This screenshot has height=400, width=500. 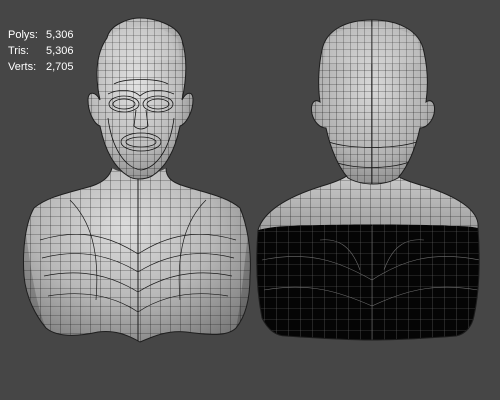 I want to click on polys-value: 5,306, so click(x=60, y=35).